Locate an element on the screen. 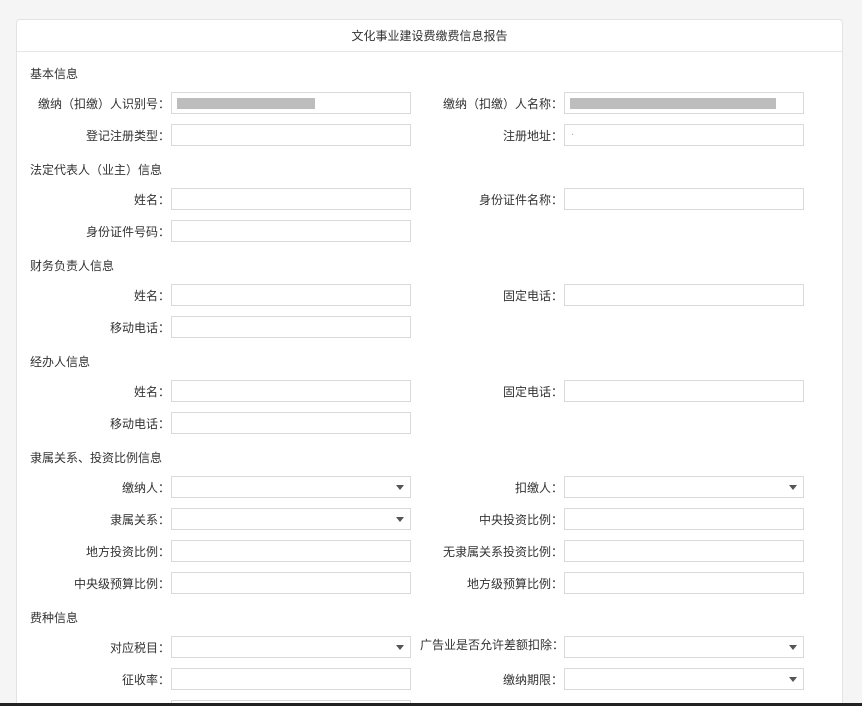  central-budget-input is located at coordinates (291, 583).